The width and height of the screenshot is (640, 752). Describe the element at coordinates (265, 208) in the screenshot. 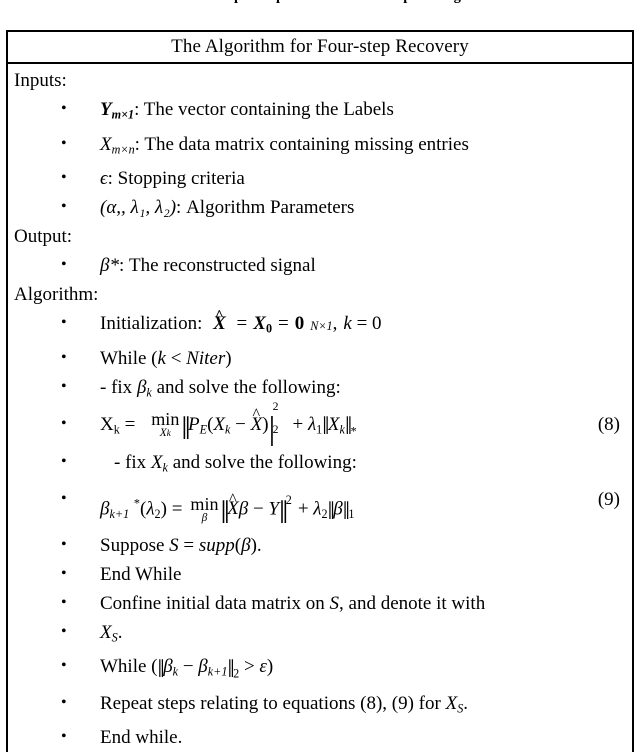

I see `input-desc-params: : Algorithm Parameters` at that location.